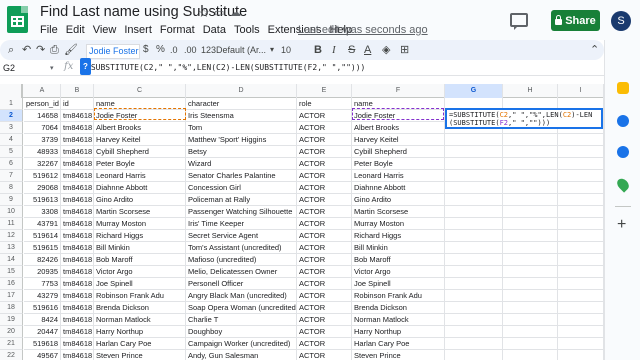  What do you see at coordinates (11, 284) in the screenshot?
I see `row-header: 16` at bounding box center [11, 284].